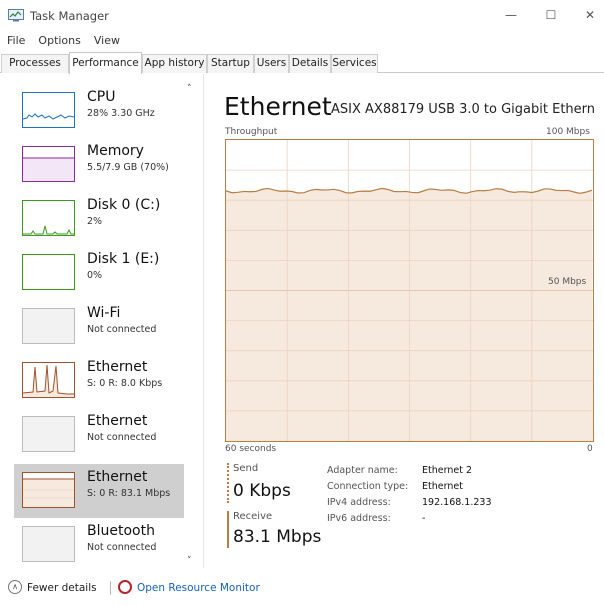 The width and height of the screenshot is (604, 606). Describe the element at coordinates (568, 132) in the screenshot. I see `graph-max-label: 100 Mbps` at that location.